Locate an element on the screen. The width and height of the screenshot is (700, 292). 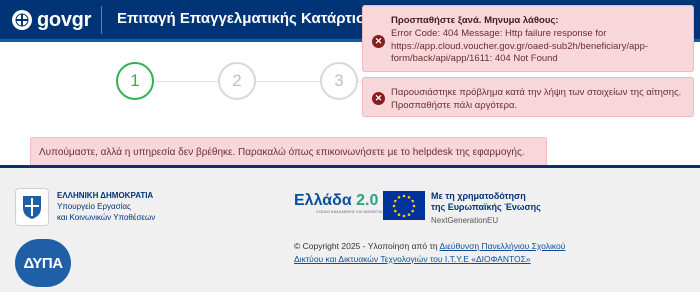
step-1: 1 is located at coordinates (135, 81).